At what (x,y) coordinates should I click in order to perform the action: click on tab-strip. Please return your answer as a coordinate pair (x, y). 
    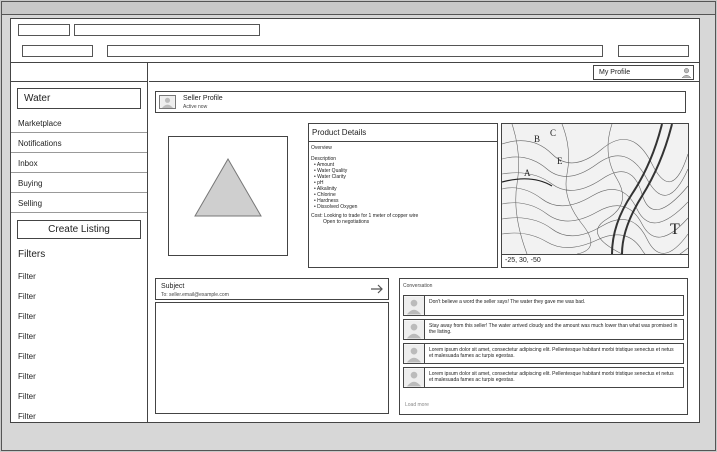
    Looking at the image, I should click on (355, 29).